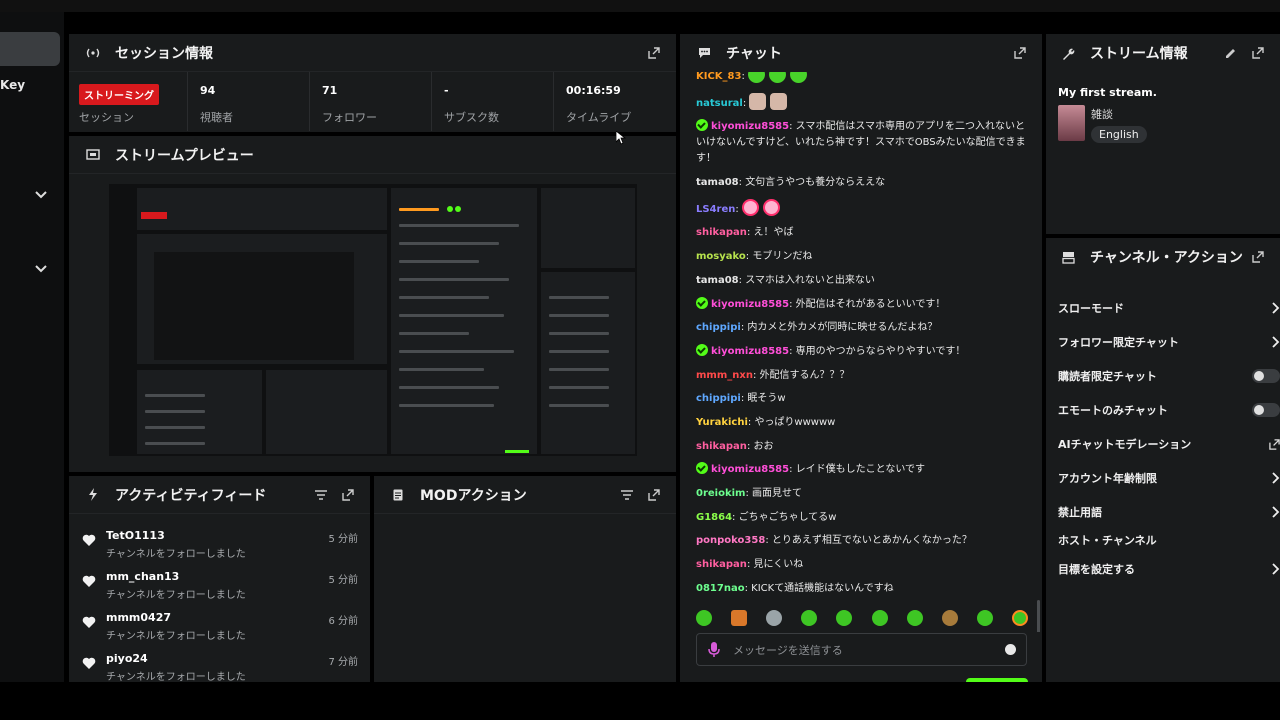 This screenshot has width=1280, height=720. What do you see at coordinates (1118, 342) in the screenshot?
I see `channel-action-label: フォロワー限定チャット` at bounding box center [1118, 342].